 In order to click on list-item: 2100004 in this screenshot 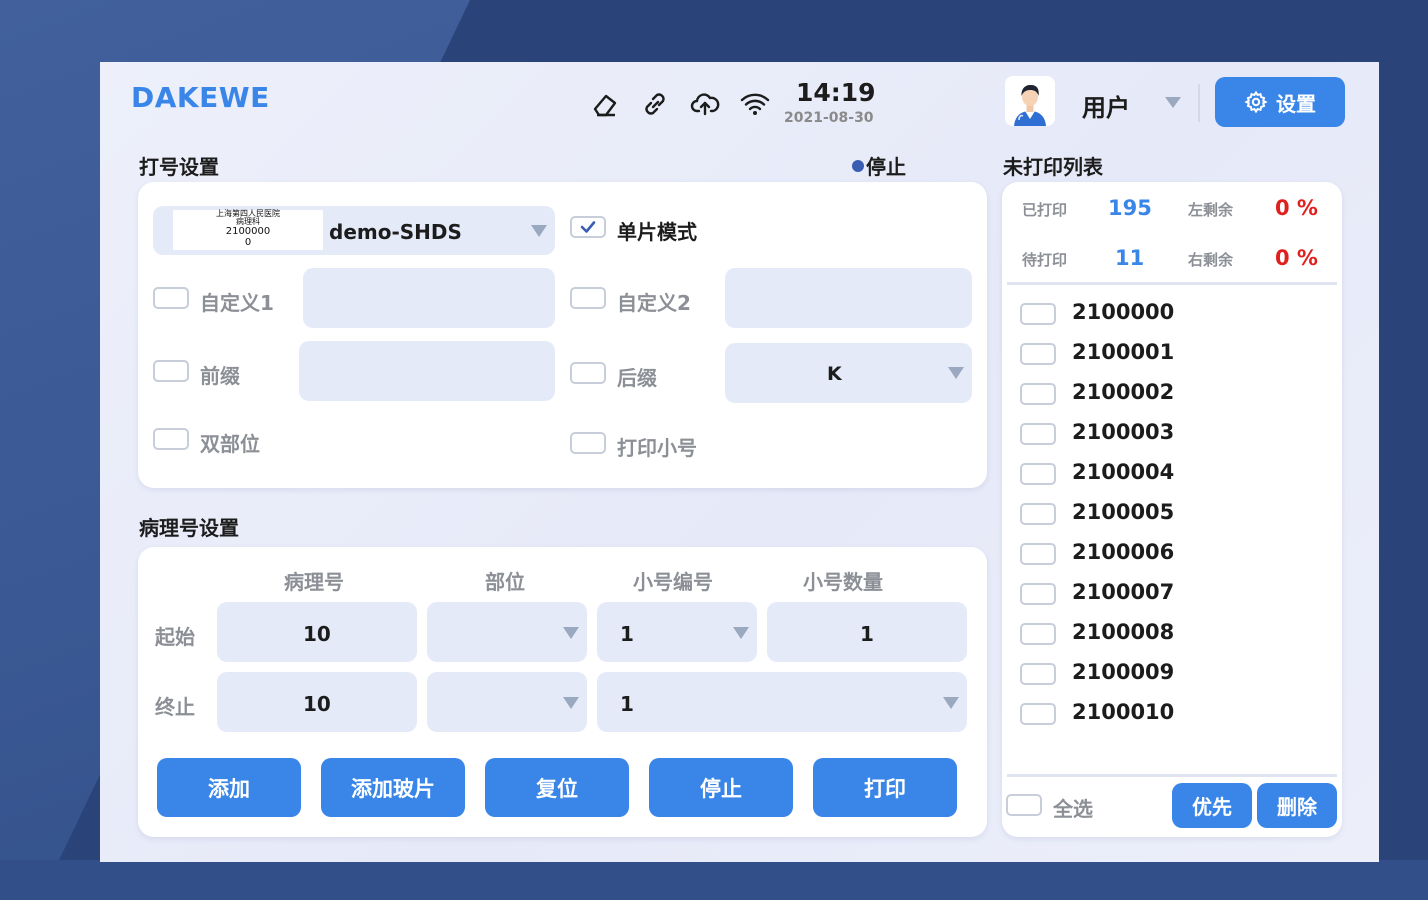, I will do `click(1140, 473)`.